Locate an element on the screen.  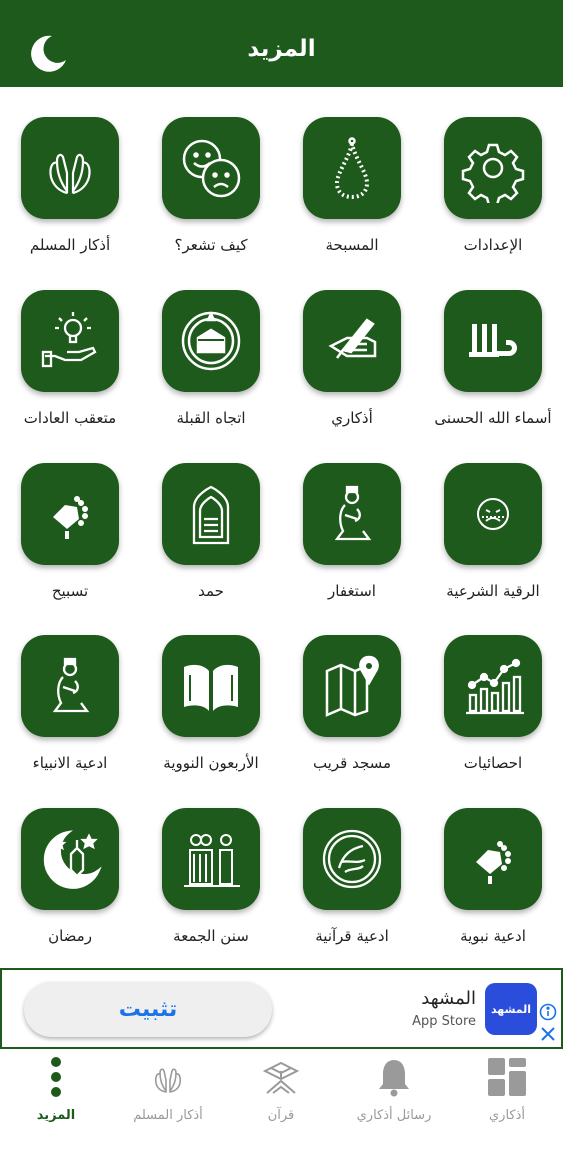
app-header: المزيد is located at coordinates (281, 43).